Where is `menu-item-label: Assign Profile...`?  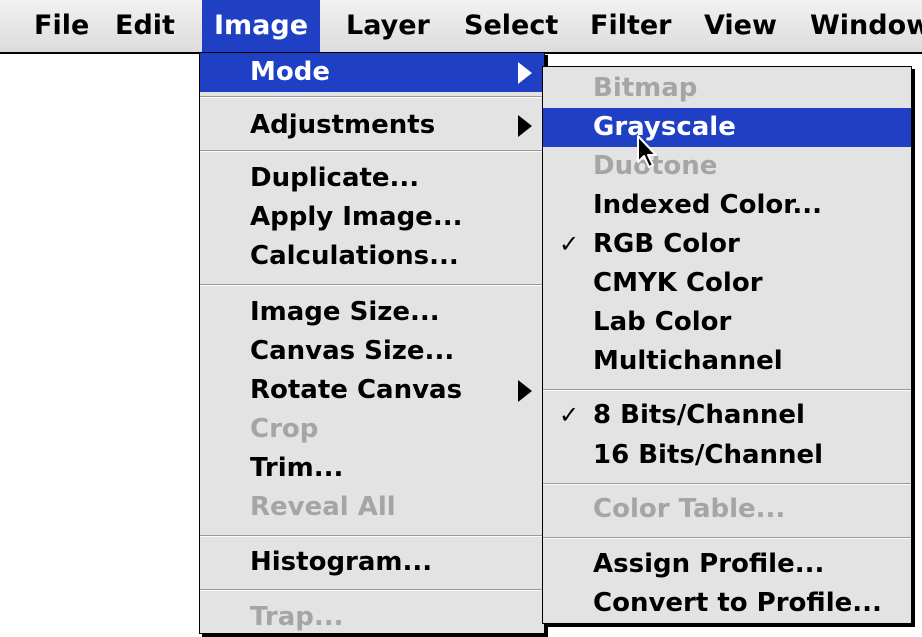 menu-item-label: Assign Profile... is located at coordinates (709, 564).